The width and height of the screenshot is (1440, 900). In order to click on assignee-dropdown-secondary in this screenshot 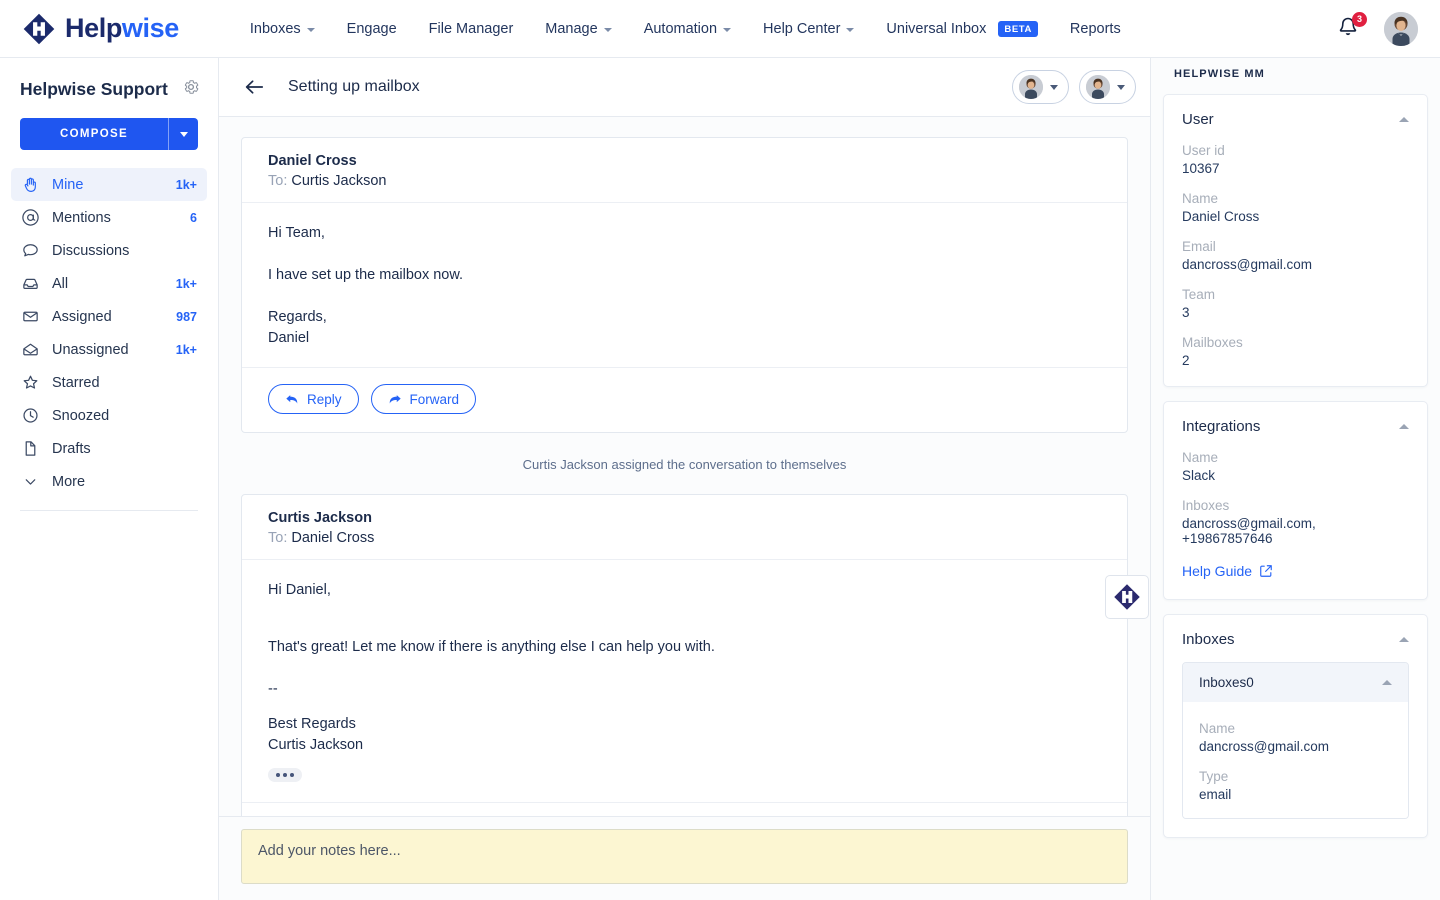, I will do `click(1107, 87)`.